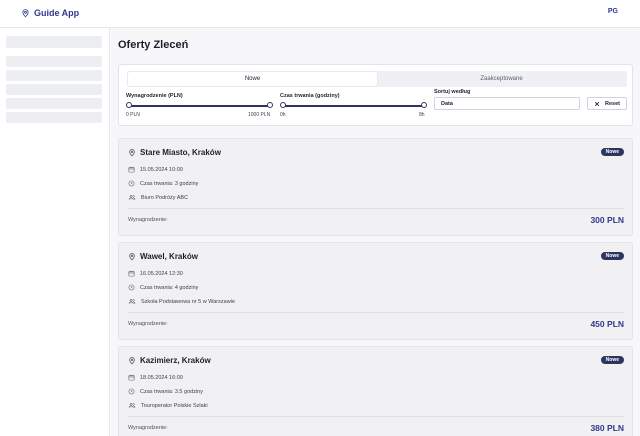  What do you see at coordinates (169, 287) in the screenshot?
I see `offer-duration: Czas trwania: 4 godziny` at bounding box center [169, 287].